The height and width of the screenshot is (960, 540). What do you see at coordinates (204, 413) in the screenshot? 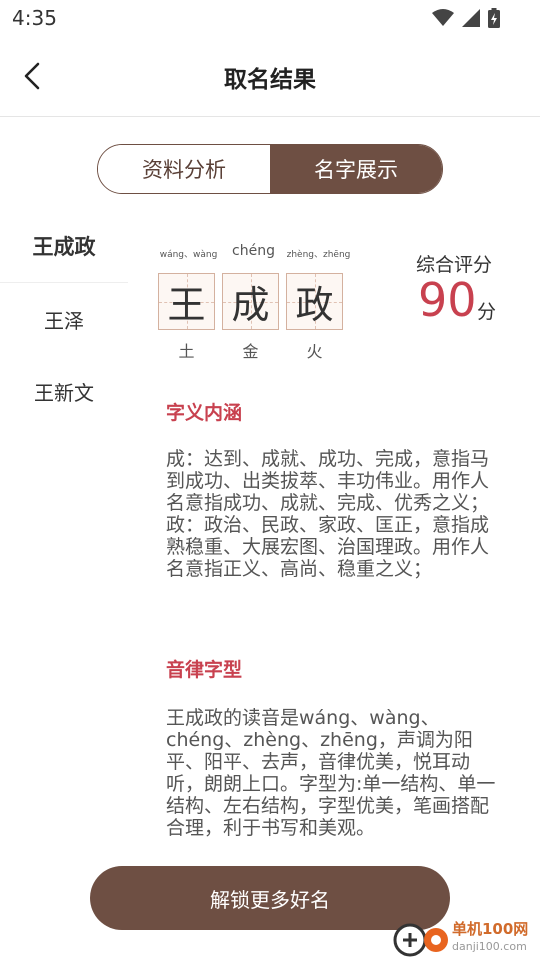
I see `section-title-meaning: 字义内涵` at bounding box center [204, 413].